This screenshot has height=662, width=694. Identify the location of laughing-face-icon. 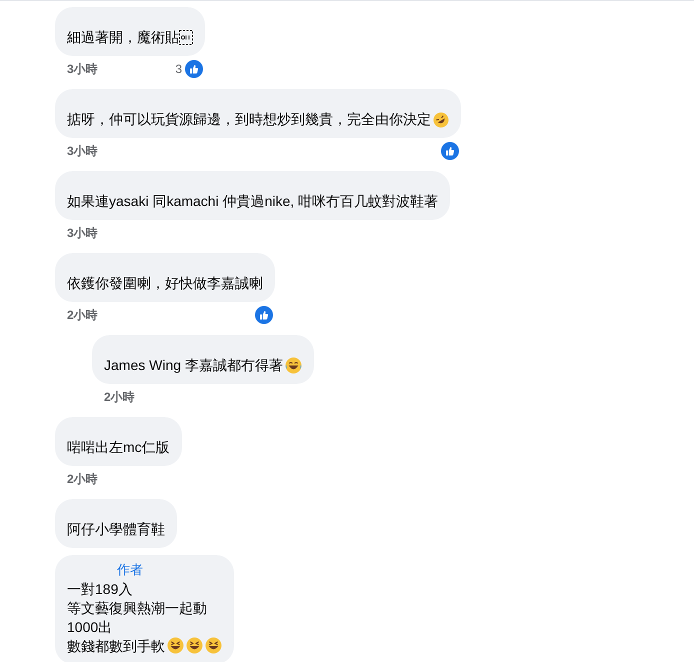
(441, 120).